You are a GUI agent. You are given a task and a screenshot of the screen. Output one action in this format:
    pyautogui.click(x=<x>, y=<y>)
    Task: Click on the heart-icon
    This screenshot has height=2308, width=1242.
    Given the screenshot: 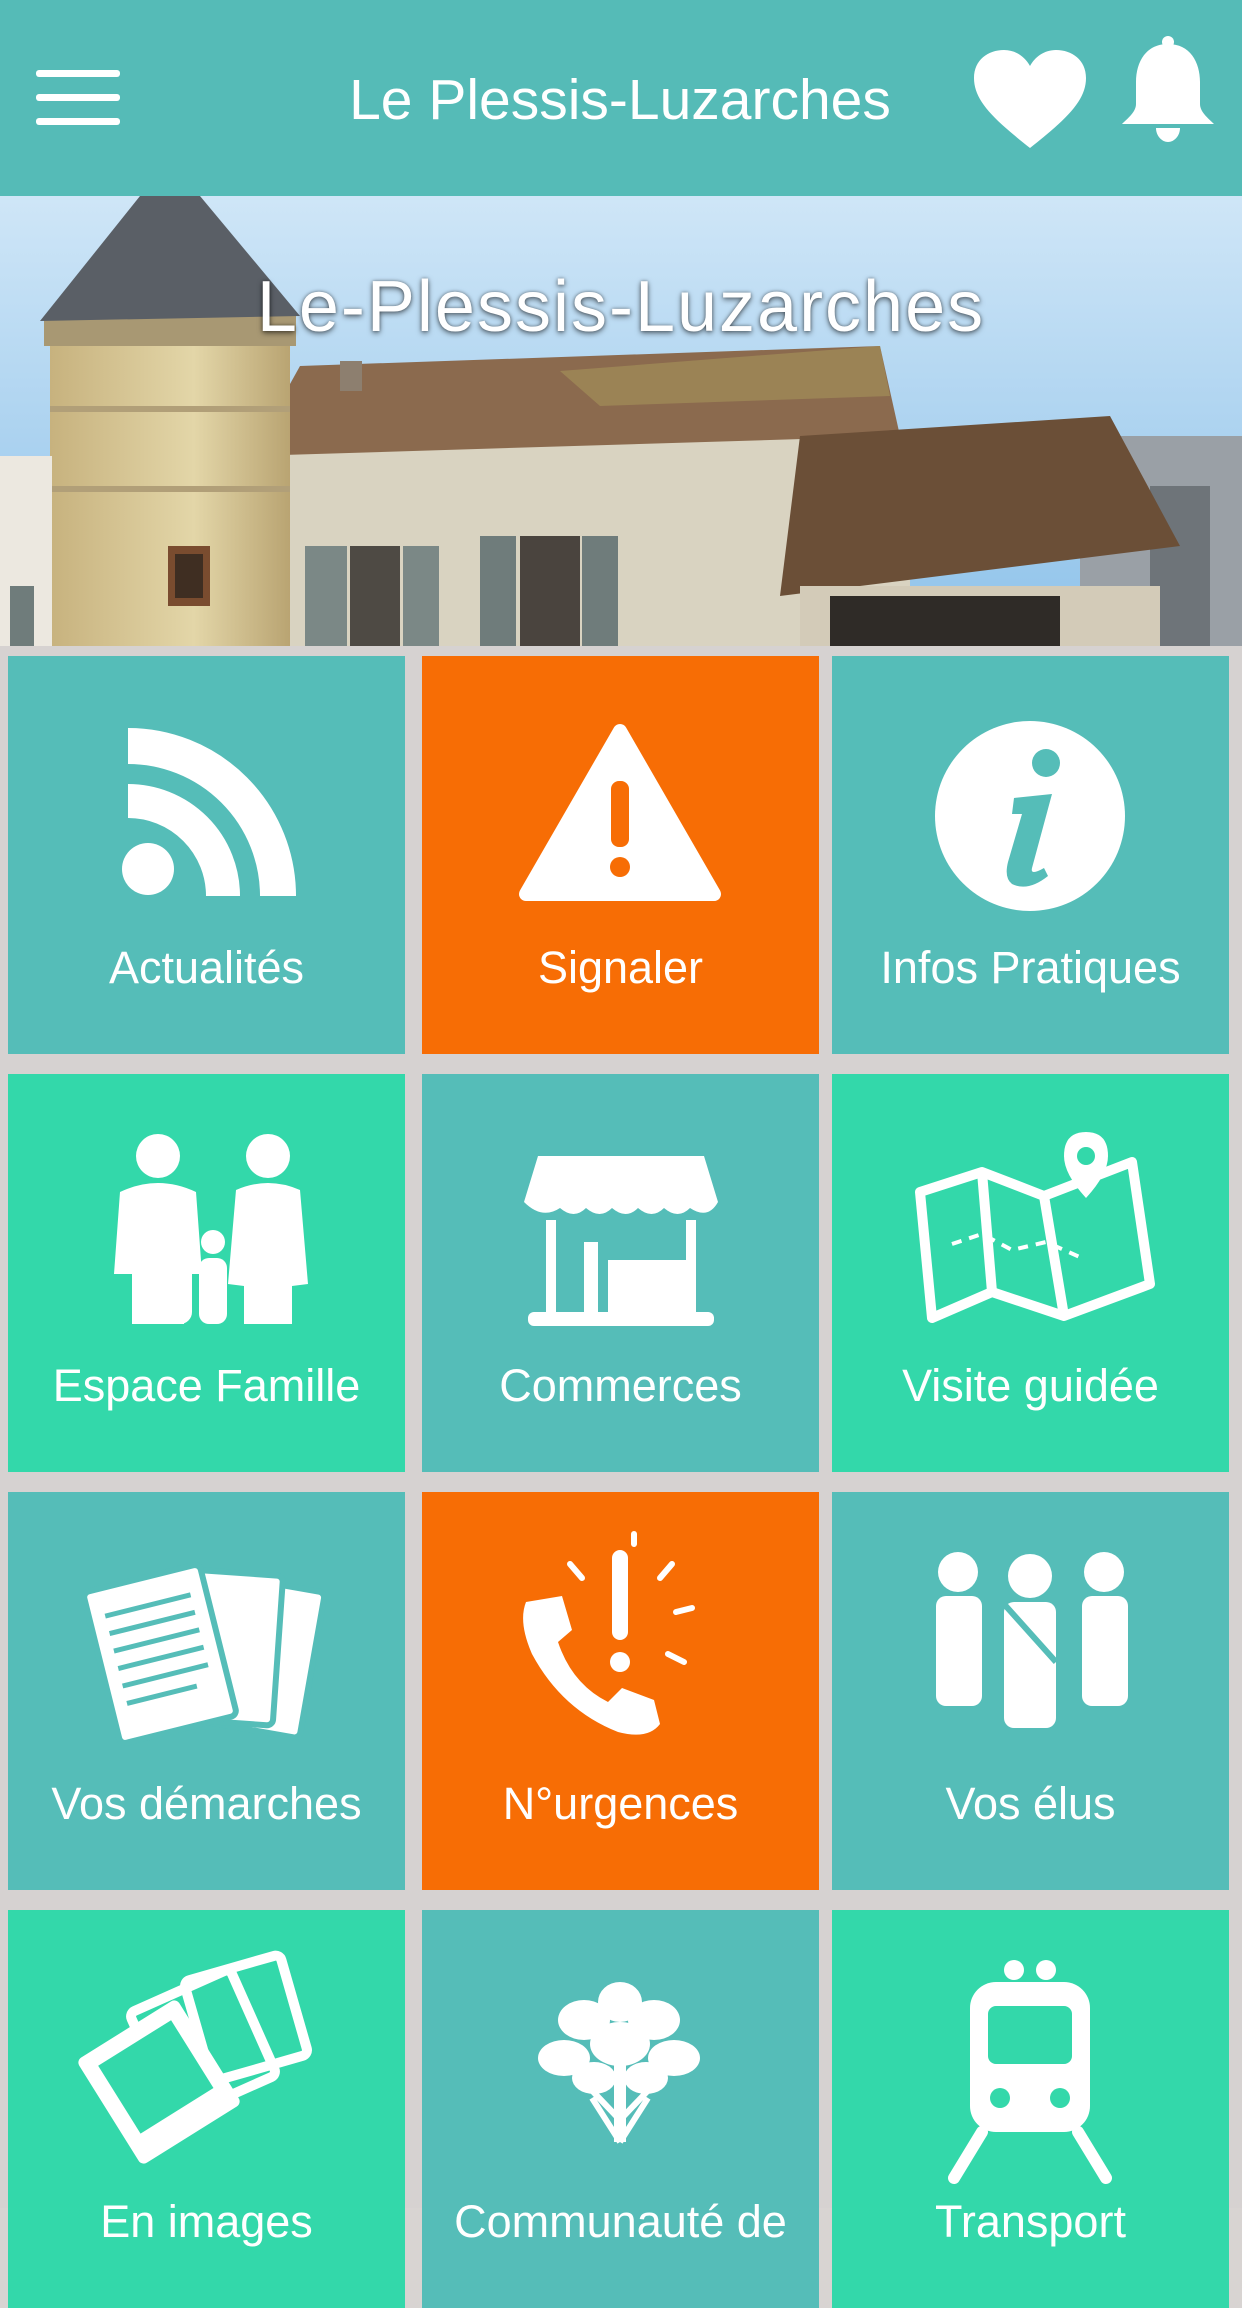 What is the action you would take?
    pyautogui.click(x=1030, y=99)
    